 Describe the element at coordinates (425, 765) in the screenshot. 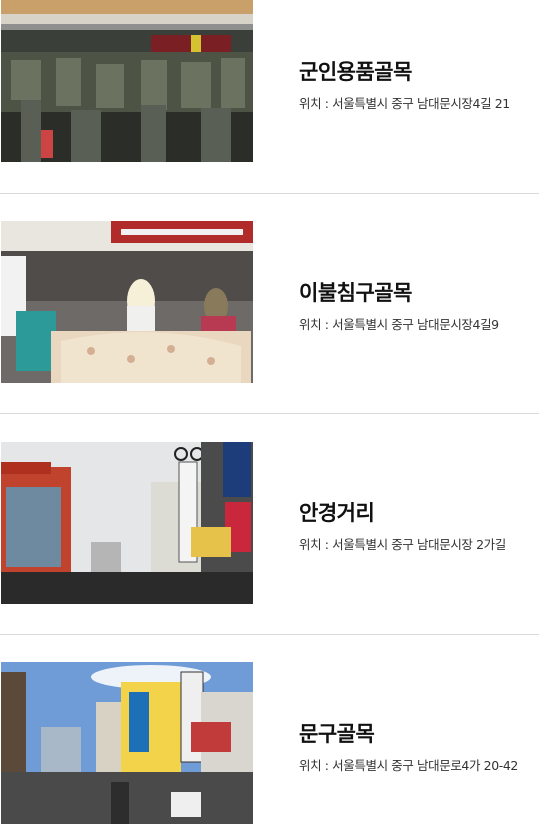

I see `location-address: 서울특별시 중구 남대문로4가 20-42` at that location.